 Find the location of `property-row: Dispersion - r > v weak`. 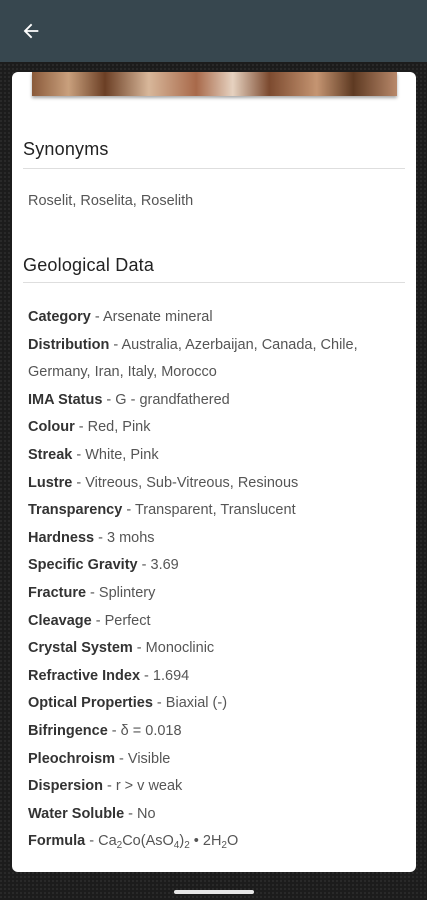

property-row: Dispersion - r > v weak is located at coordinates (214, 787).